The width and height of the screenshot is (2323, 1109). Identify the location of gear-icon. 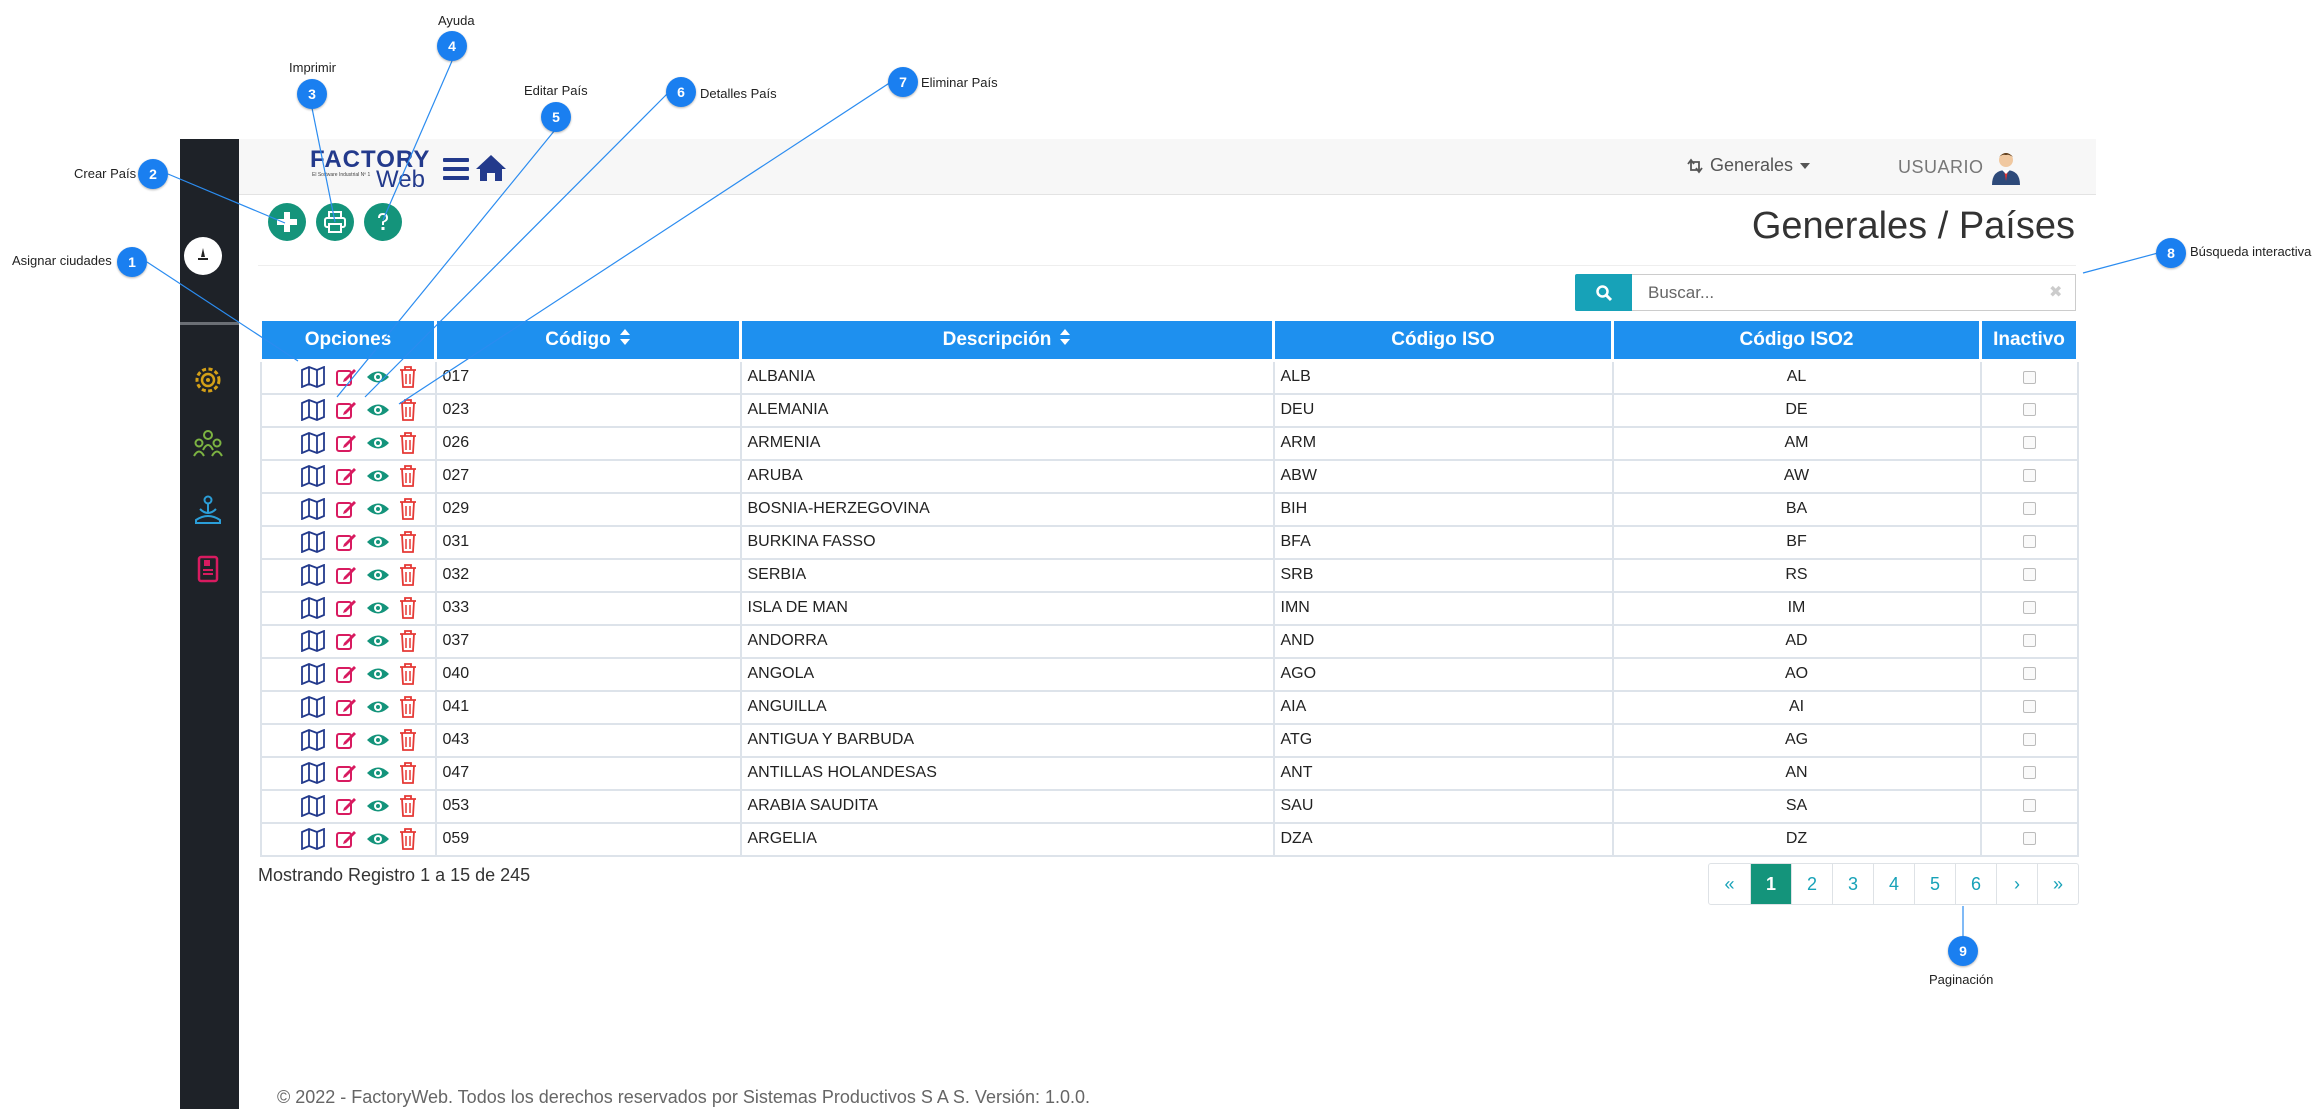
(208, 380).